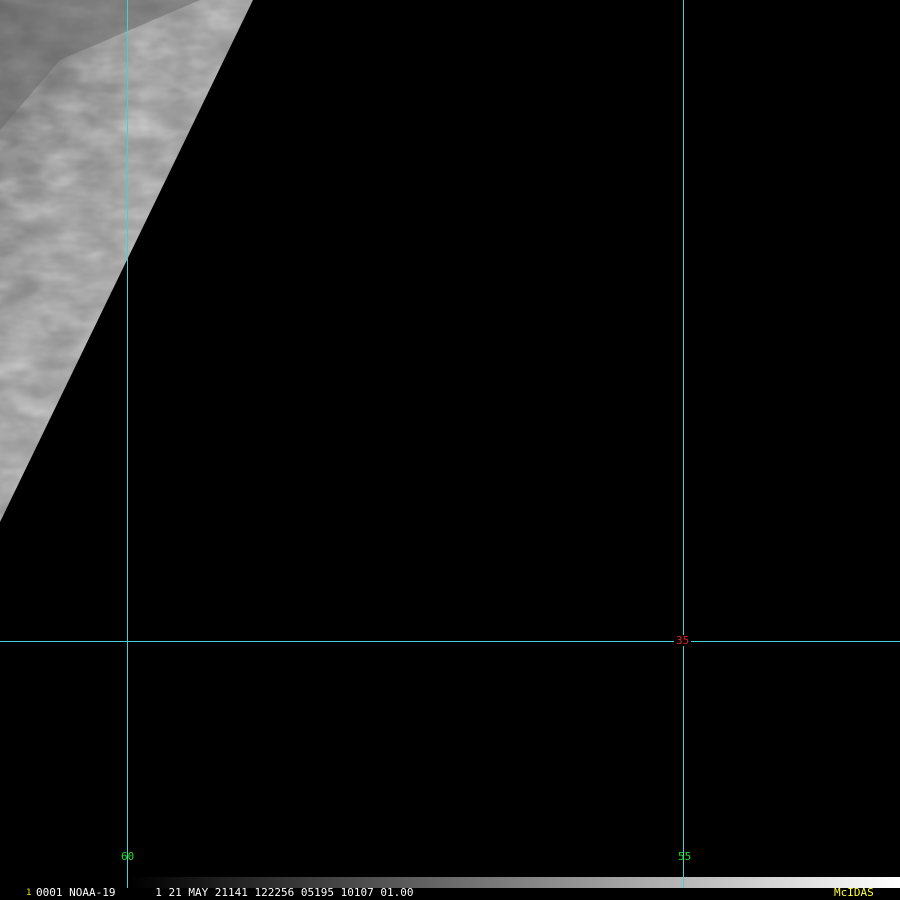 The width and height of the screenshot is (900, 900). What do you see at coordinates (854, 892) in the screenshot?
I see `mcidas-brand-label: McIDAS` at bounding box center [854, 892].